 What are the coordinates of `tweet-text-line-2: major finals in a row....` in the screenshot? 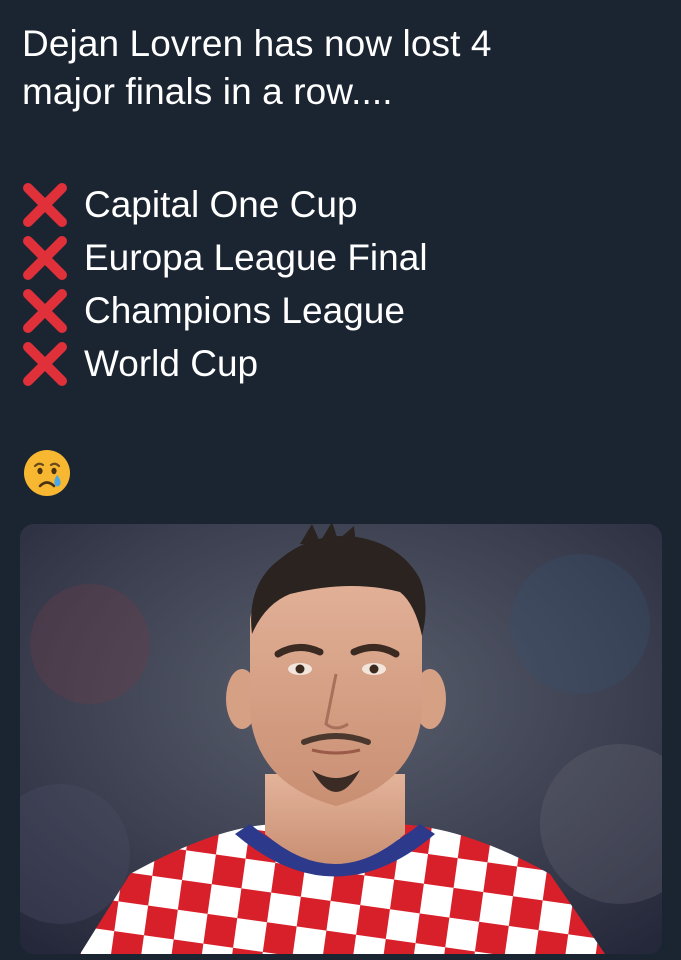 It's located at (207, 91).